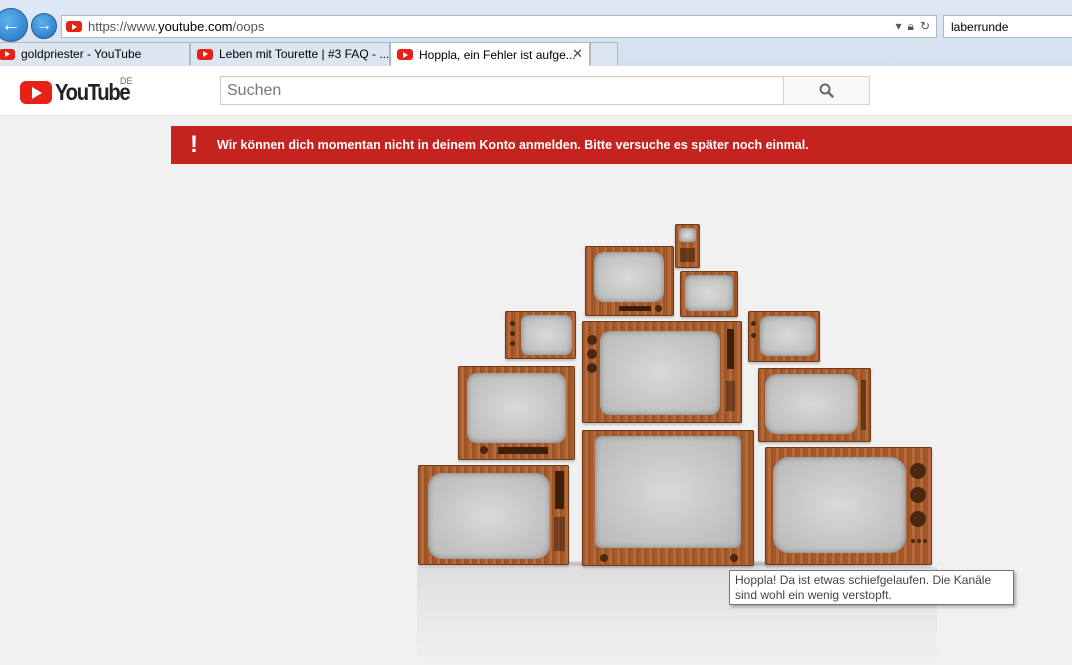  I want to click on close-icon: ✕, so click(577, 54).